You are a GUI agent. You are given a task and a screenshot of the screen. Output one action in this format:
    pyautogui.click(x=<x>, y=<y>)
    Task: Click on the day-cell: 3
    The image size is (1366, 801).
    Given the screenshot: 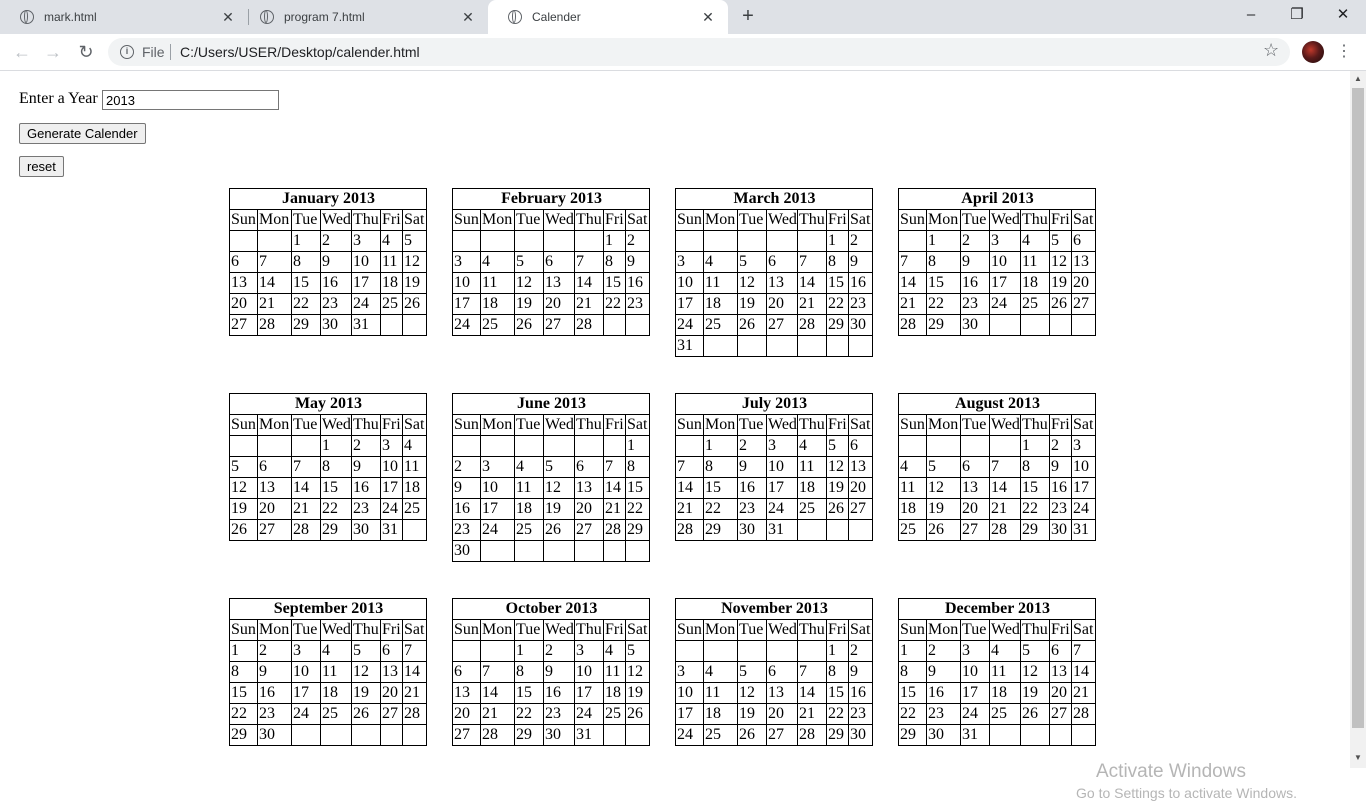 What is the action you would take?
    pyautogui.click(x=589, y=651)
    